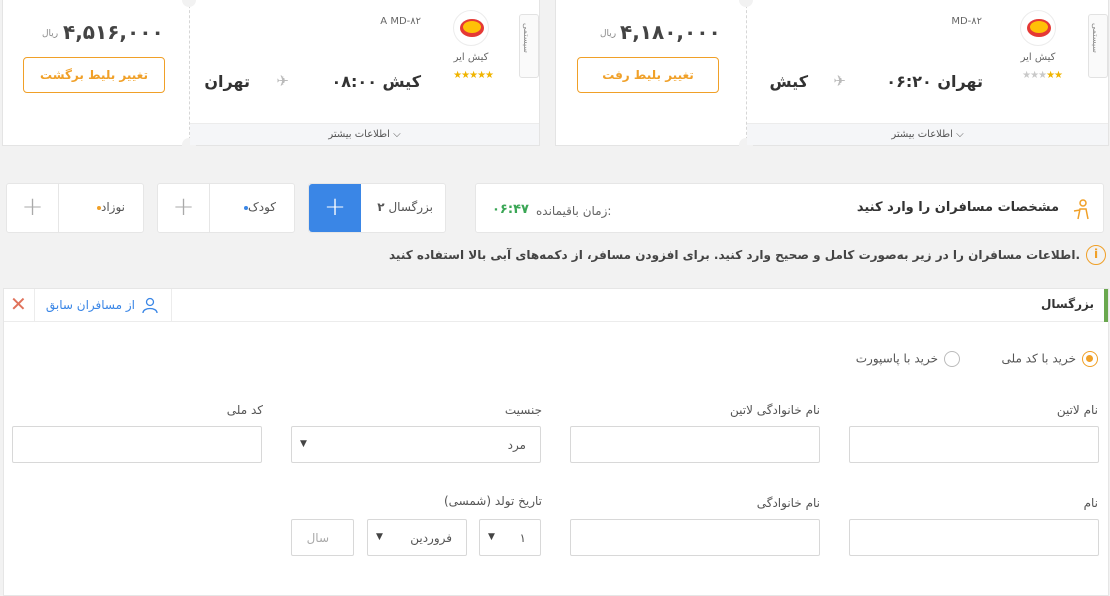 Image resolution: width=1110 pixels, height=596 pixels. I want to click on infant-counter-label: نوزاد, so click(109, 207).